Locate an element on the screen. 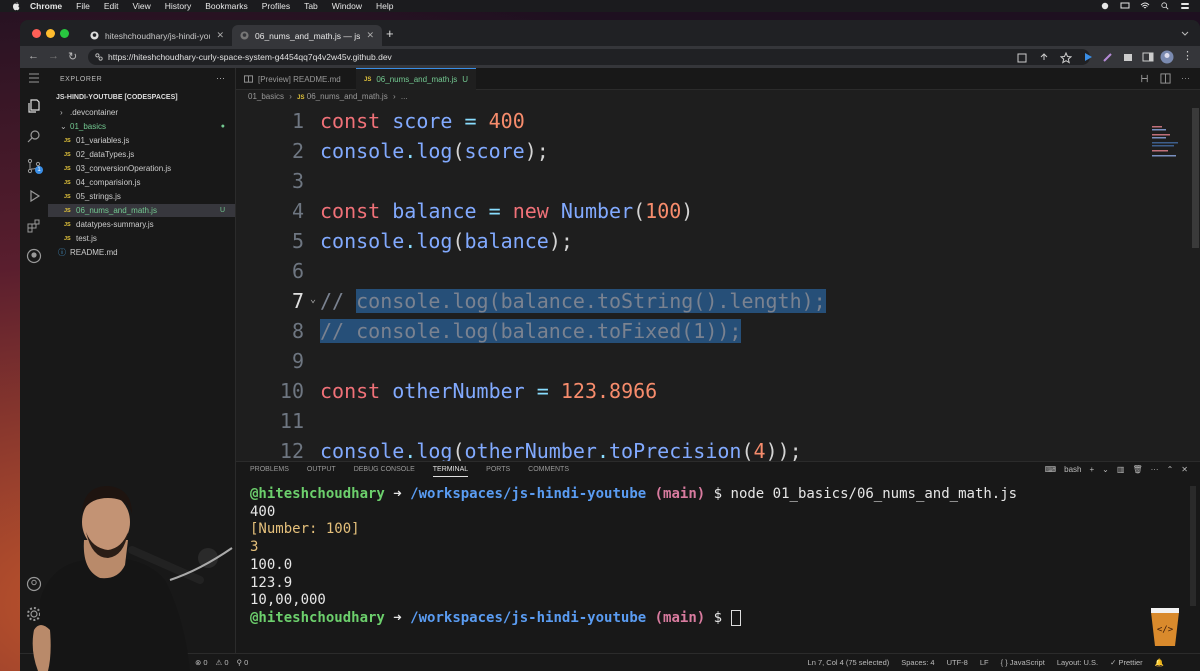 Image resolution: width=1200 pixels, height=671 pixels. recording-icon is located at coordinates (1105, 6).